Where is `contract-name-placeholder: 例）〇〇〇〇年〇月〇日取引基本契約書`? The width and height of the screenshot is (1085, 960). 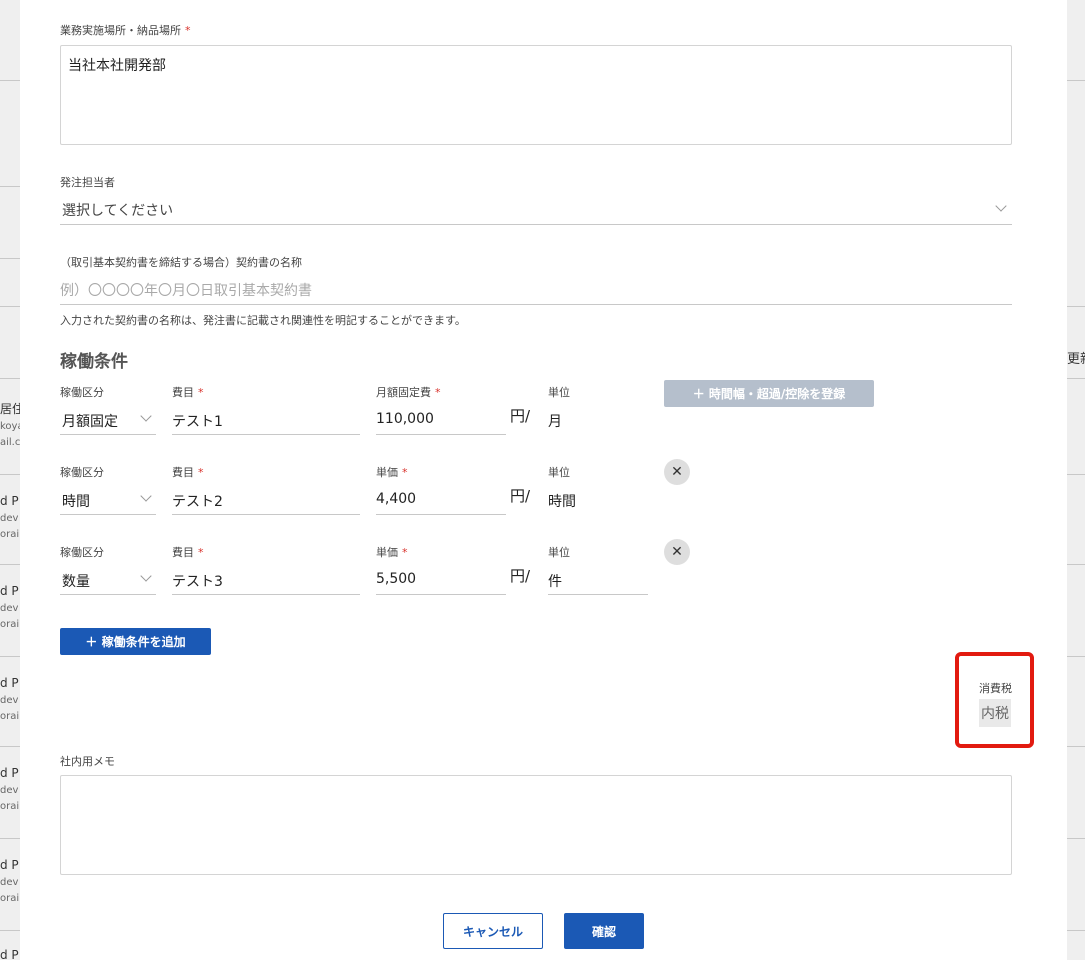
contract-name-placeholder: 例）〇〇〇〇年〇月〇日取引基本契約書 is located at coordinates (186, 291).